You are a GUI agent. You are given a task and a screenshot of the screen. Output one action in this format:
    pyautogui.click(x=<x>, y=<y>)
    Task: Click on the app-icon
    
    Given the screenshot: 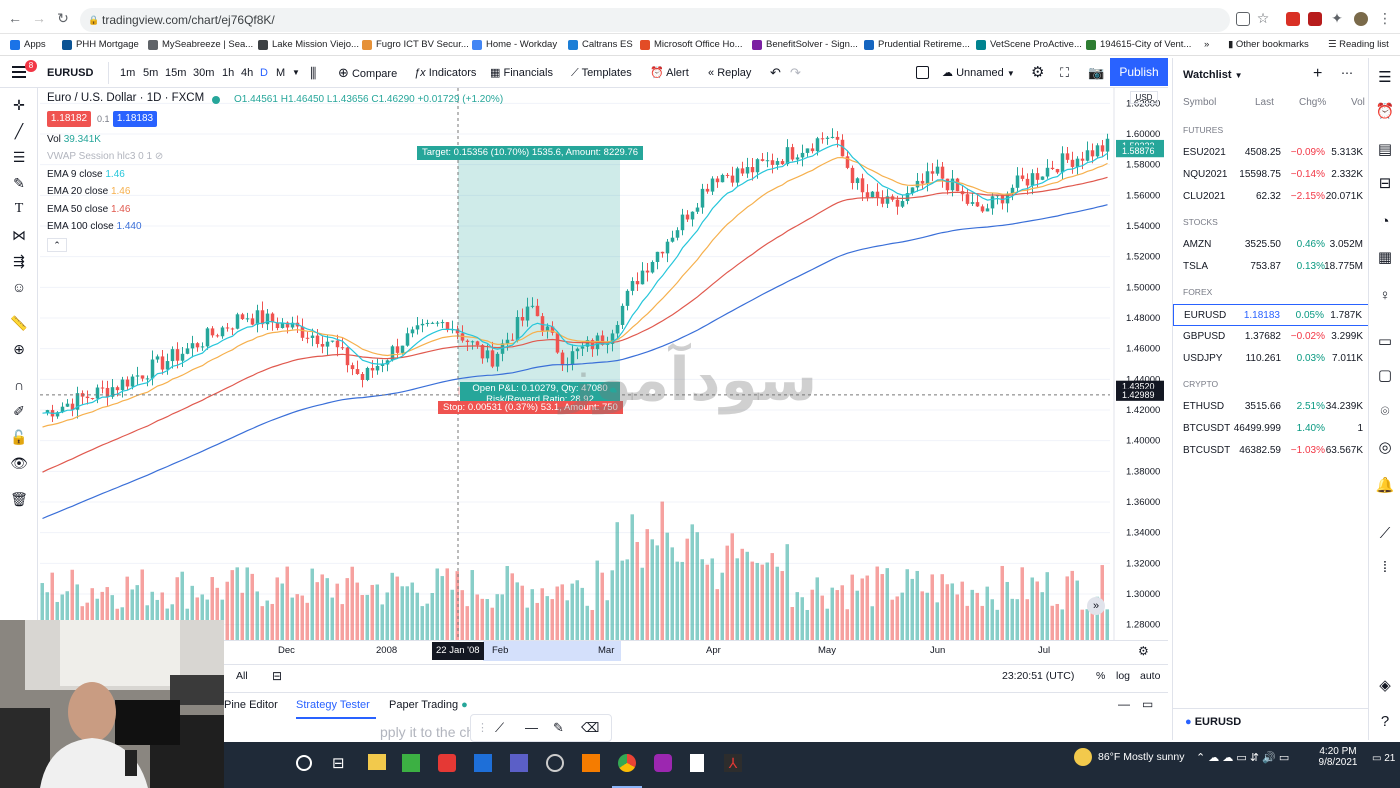 What is the action you would take?
    pyautogui.click(x=411, y=763)
    